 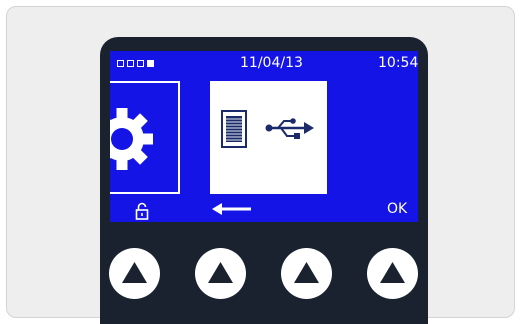 I want to click on previous-menu-tile, so click(x=145, y=137).